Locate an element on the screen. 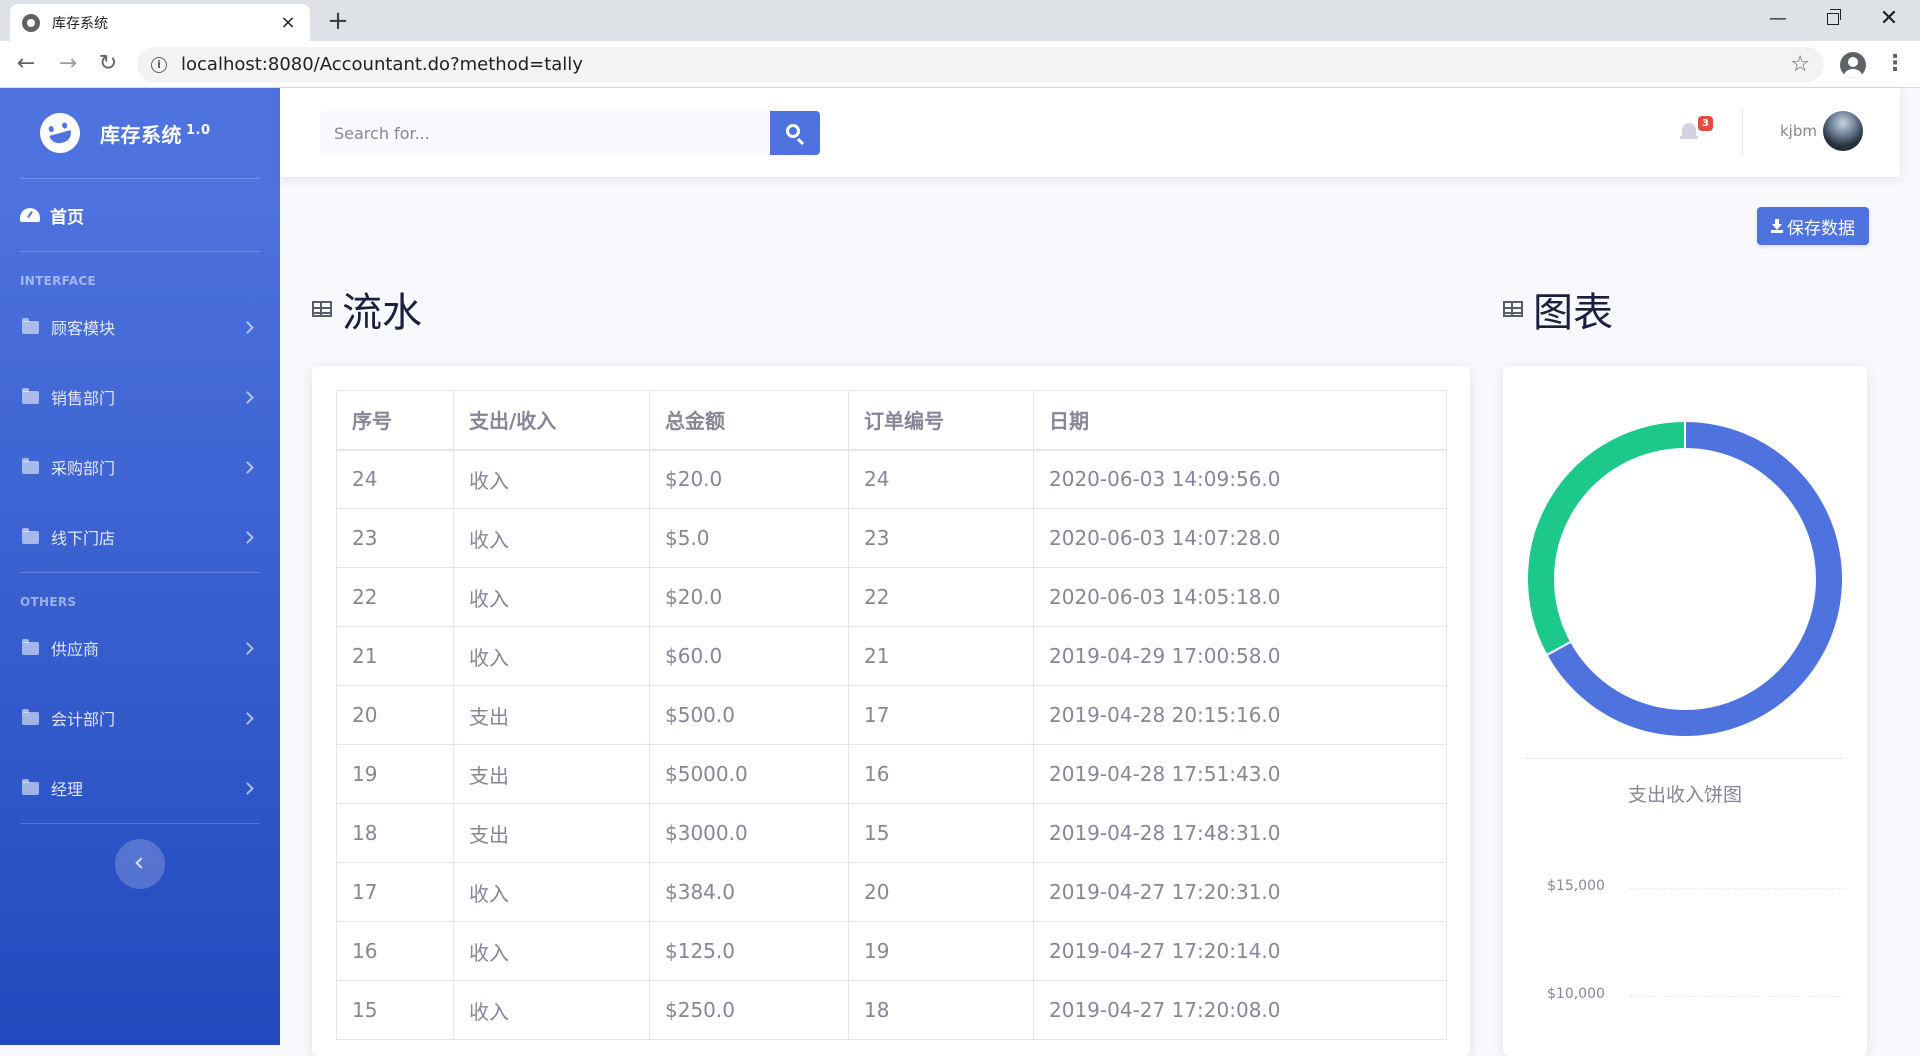 The width and height of the screenshot is (1920, 1056). column-header-id: 序号 is located at coordinates (395, 420).